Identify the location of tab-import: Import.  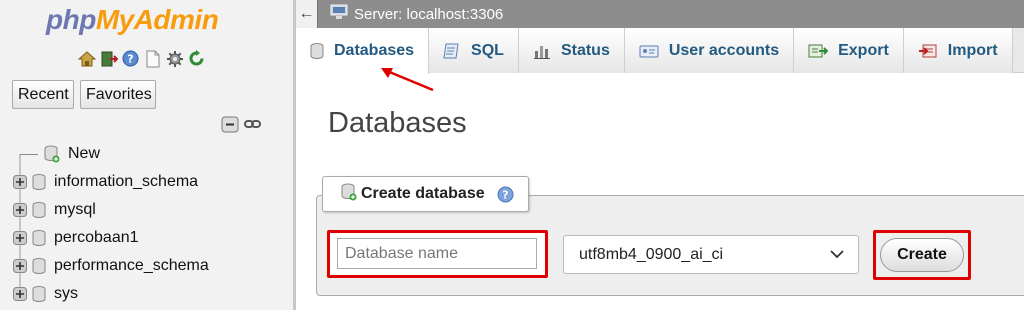
(958, 50).